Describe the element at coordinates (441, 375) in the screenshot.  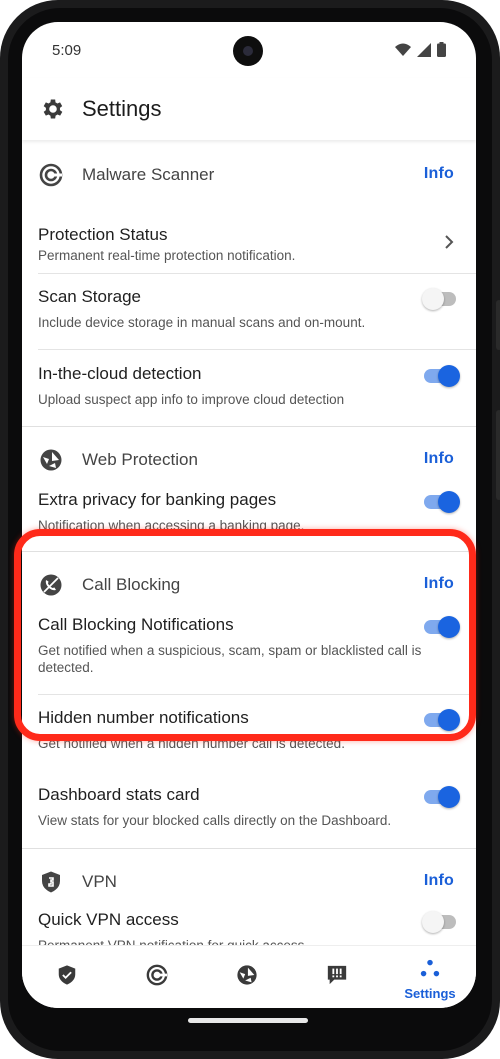
I see `cloud-detection-toggle` at that location.